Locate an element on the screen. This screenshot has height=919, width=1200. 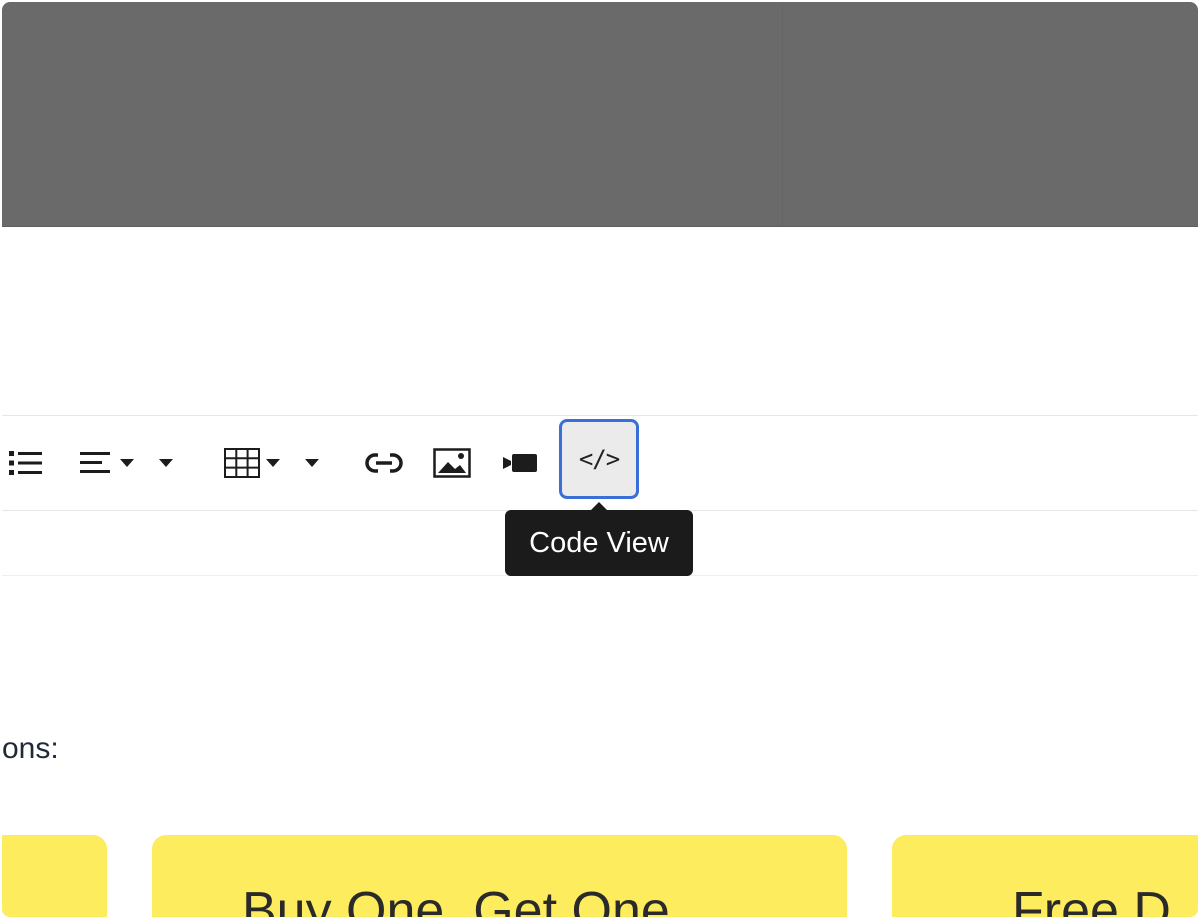
code-icon: </> is located at coordinates (599, 459).